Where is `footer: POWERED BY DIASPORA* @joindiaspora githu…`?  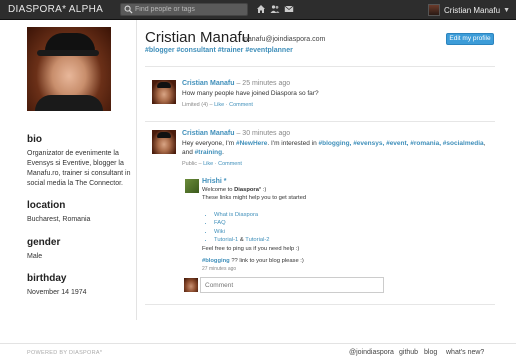
footer: POWERED BY DIASPORA* @joindiaspora githu… is located at coordinates (258, 351).